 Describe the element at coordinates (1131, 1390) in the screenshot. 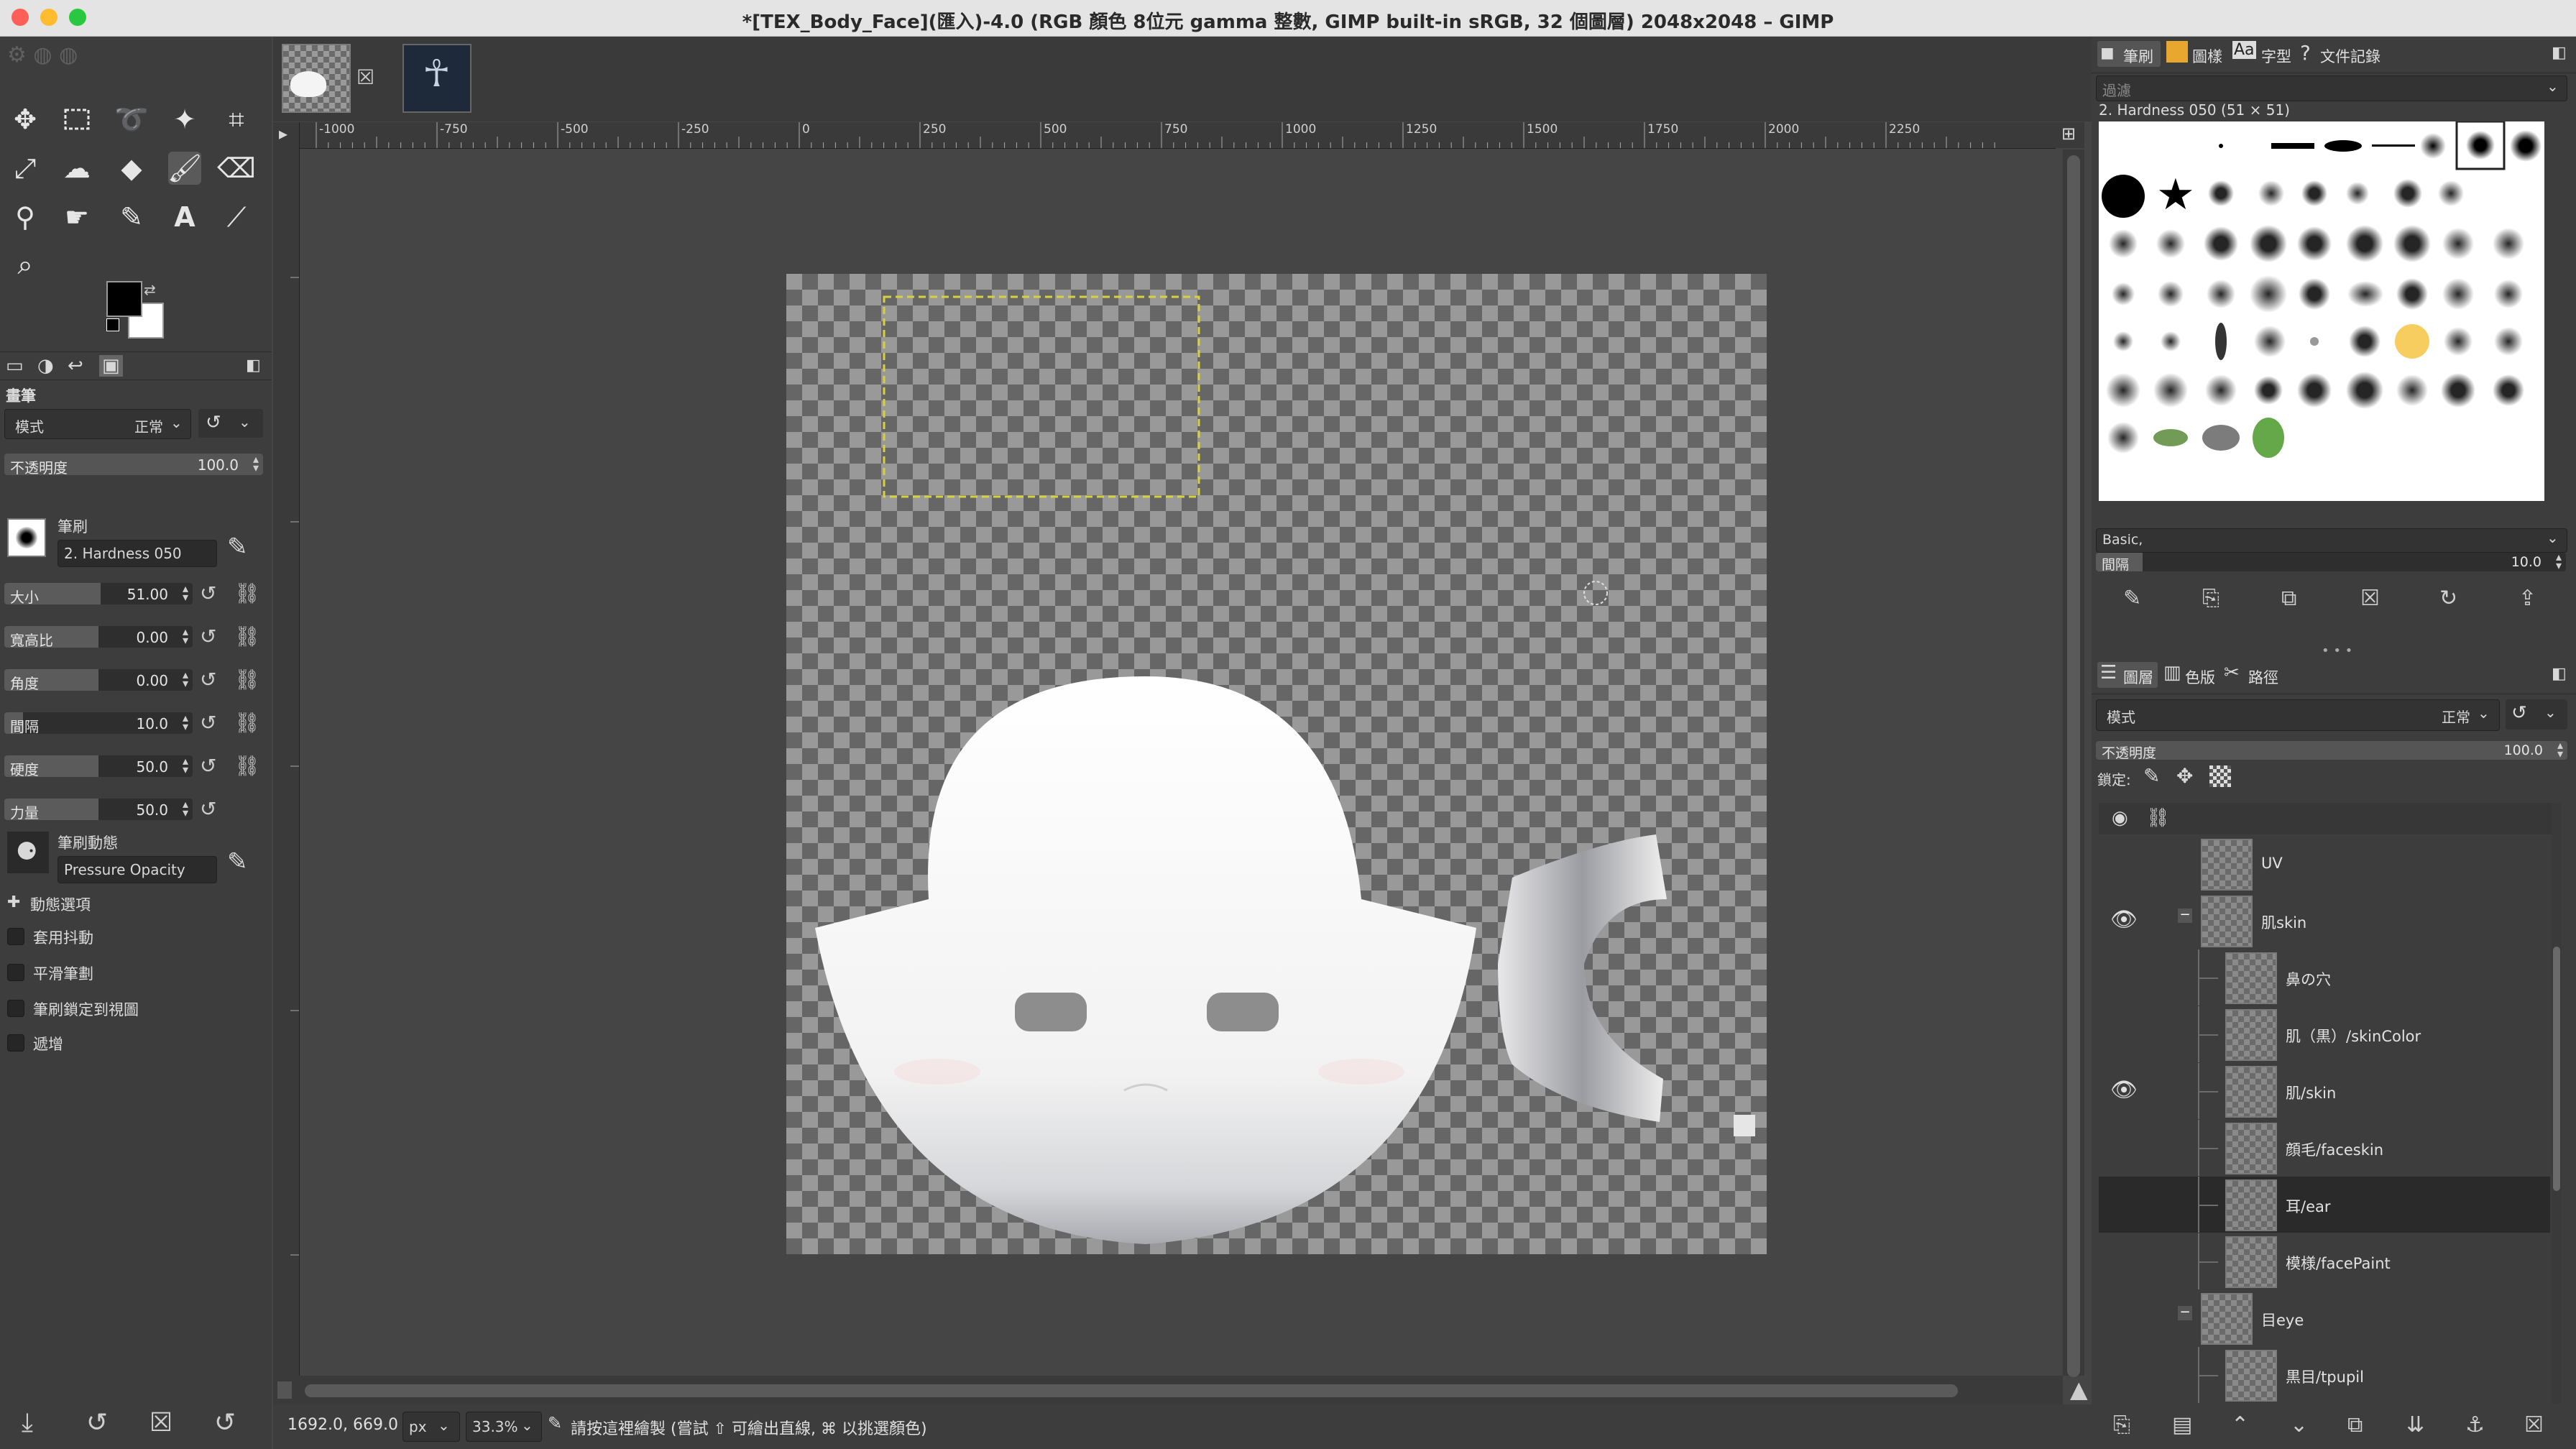

I see `horizontal-scroll-thumb` at that location.